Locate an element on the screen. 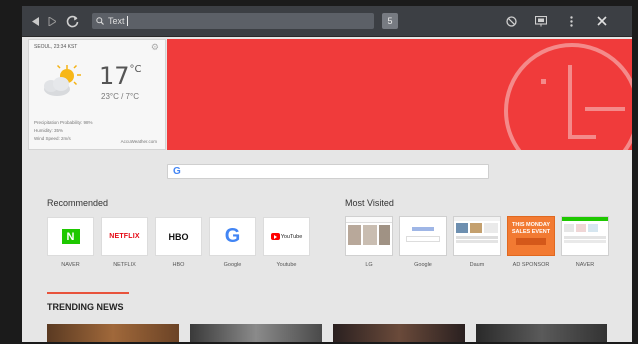  youtube-wordmark: YouTube is located at coordinates (291, 236).